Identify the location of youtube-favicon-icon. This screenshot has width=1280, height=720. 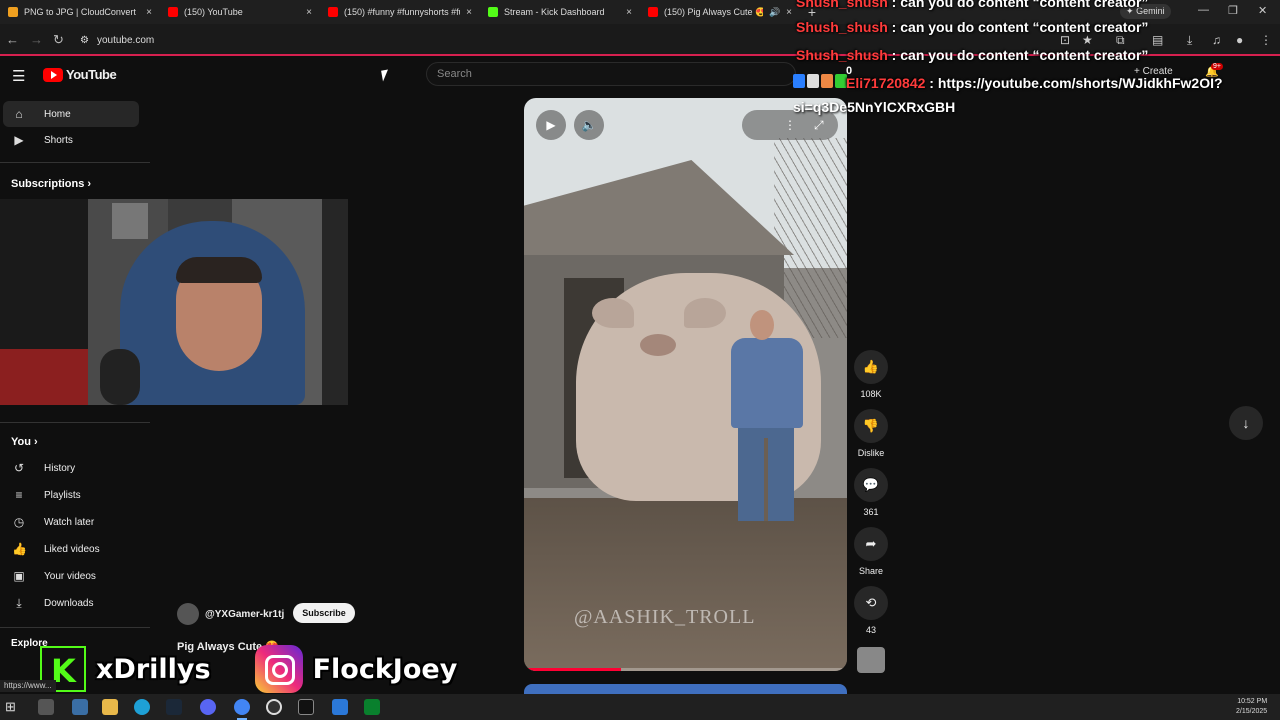
(173, 12).